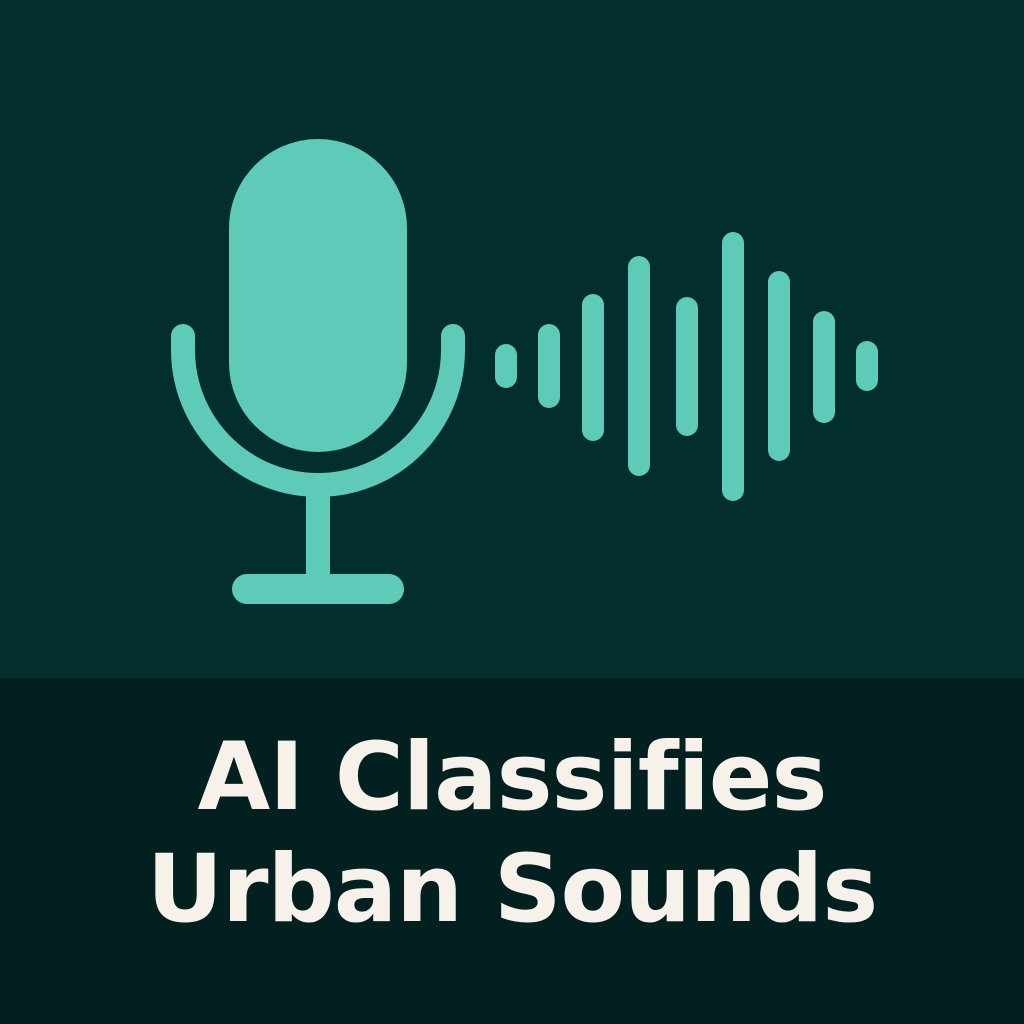 The image size is (1024, 1024). Describe the element at coordinates (512, 889) in the screenshot. I see `headline-line-2: Urban Sounds` at that location.